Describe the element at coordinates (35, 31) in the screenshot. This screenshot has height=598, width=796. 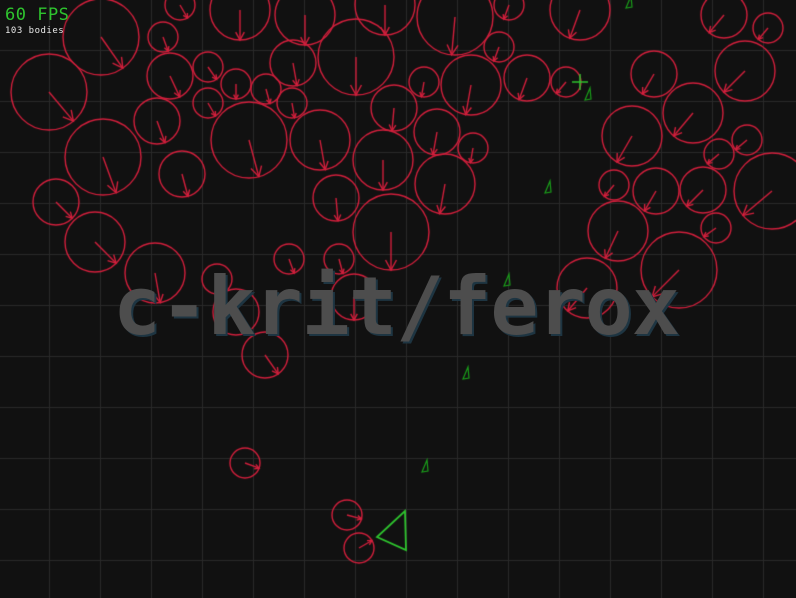
I see `body-count: 103 bodies` at that location.